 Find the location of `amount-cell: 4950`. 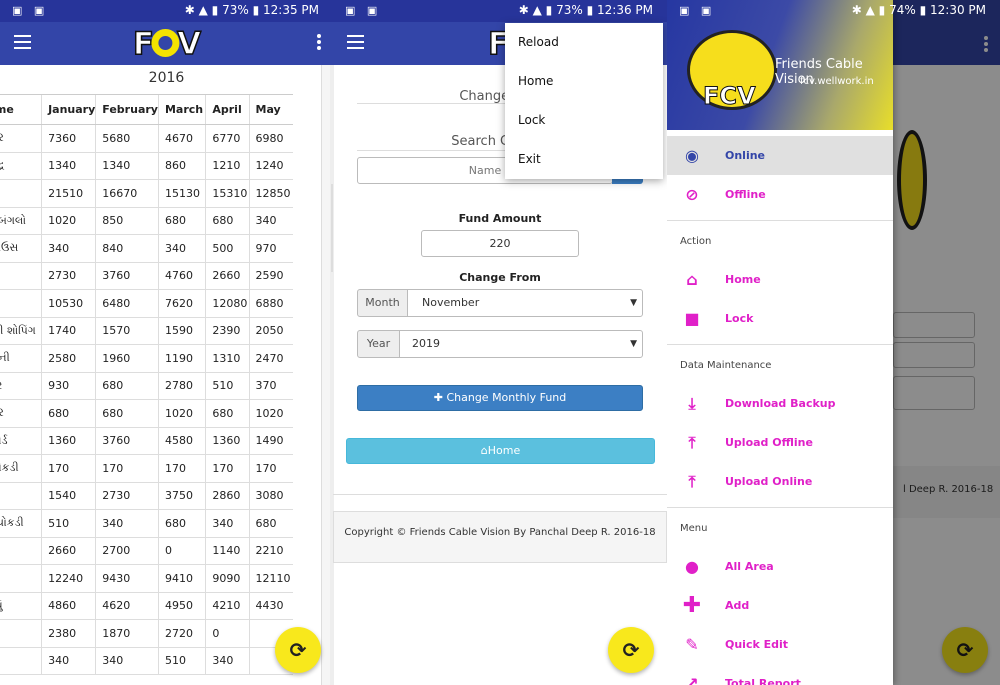

amount-cell: 4950 is located at coordinates (181, 606).